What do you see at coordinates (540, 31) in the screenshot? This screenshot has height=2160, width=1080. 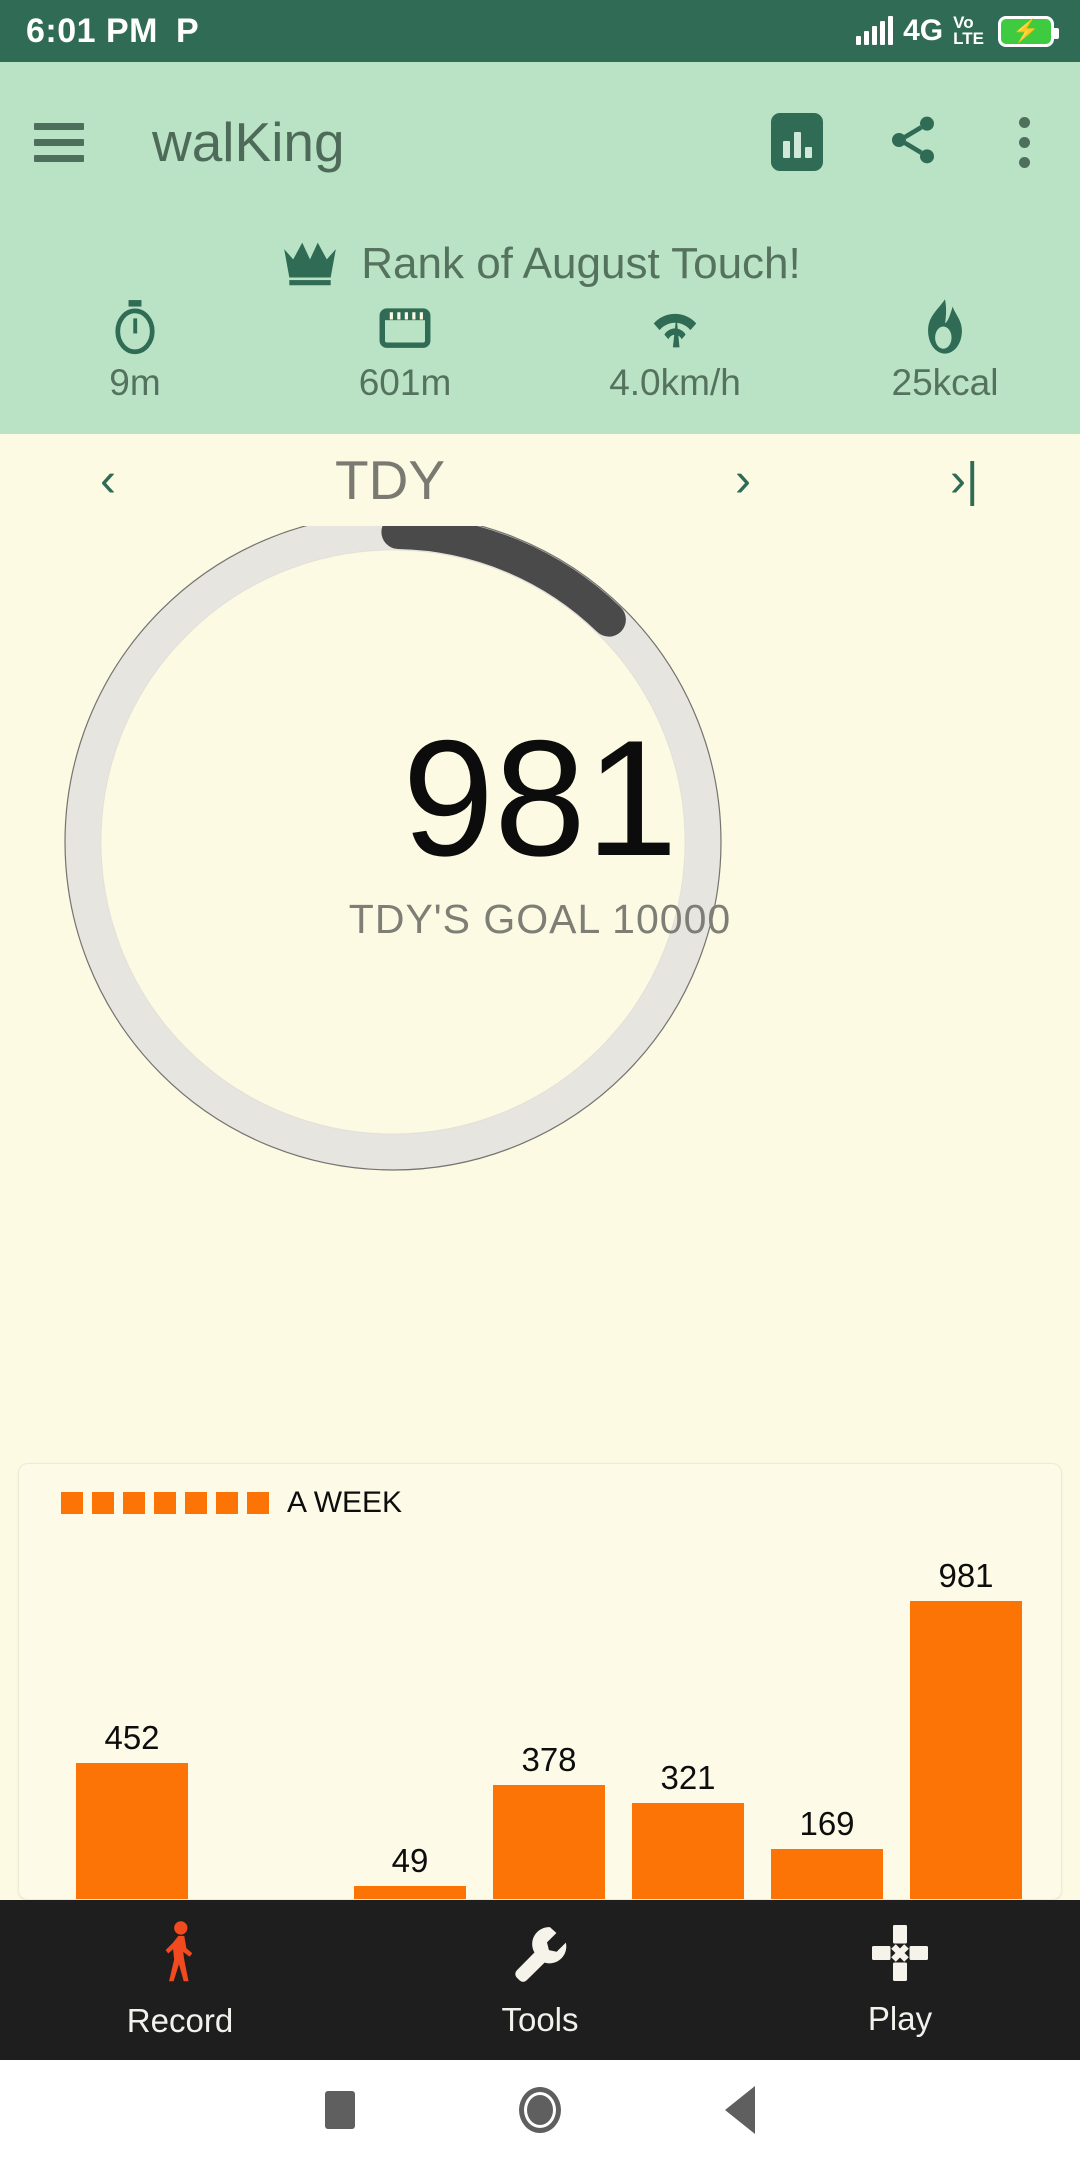 I see `status-bar: 6:01 PM P 4G Vo LTE ⚡` at bounding box center [540, 31].